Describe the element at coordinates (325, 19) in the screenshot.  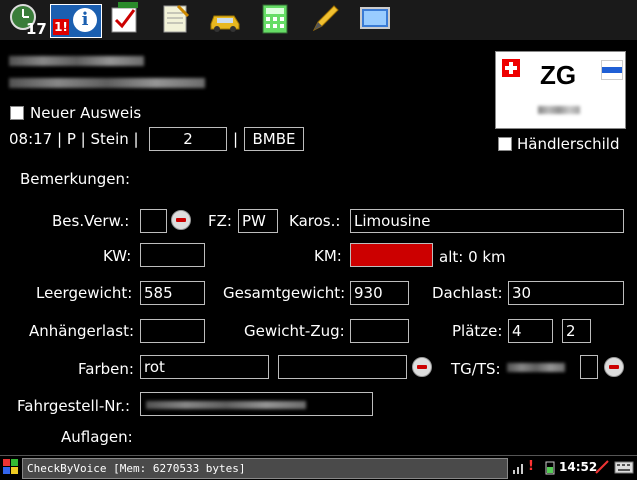
I see `pencil-icon` at that location.